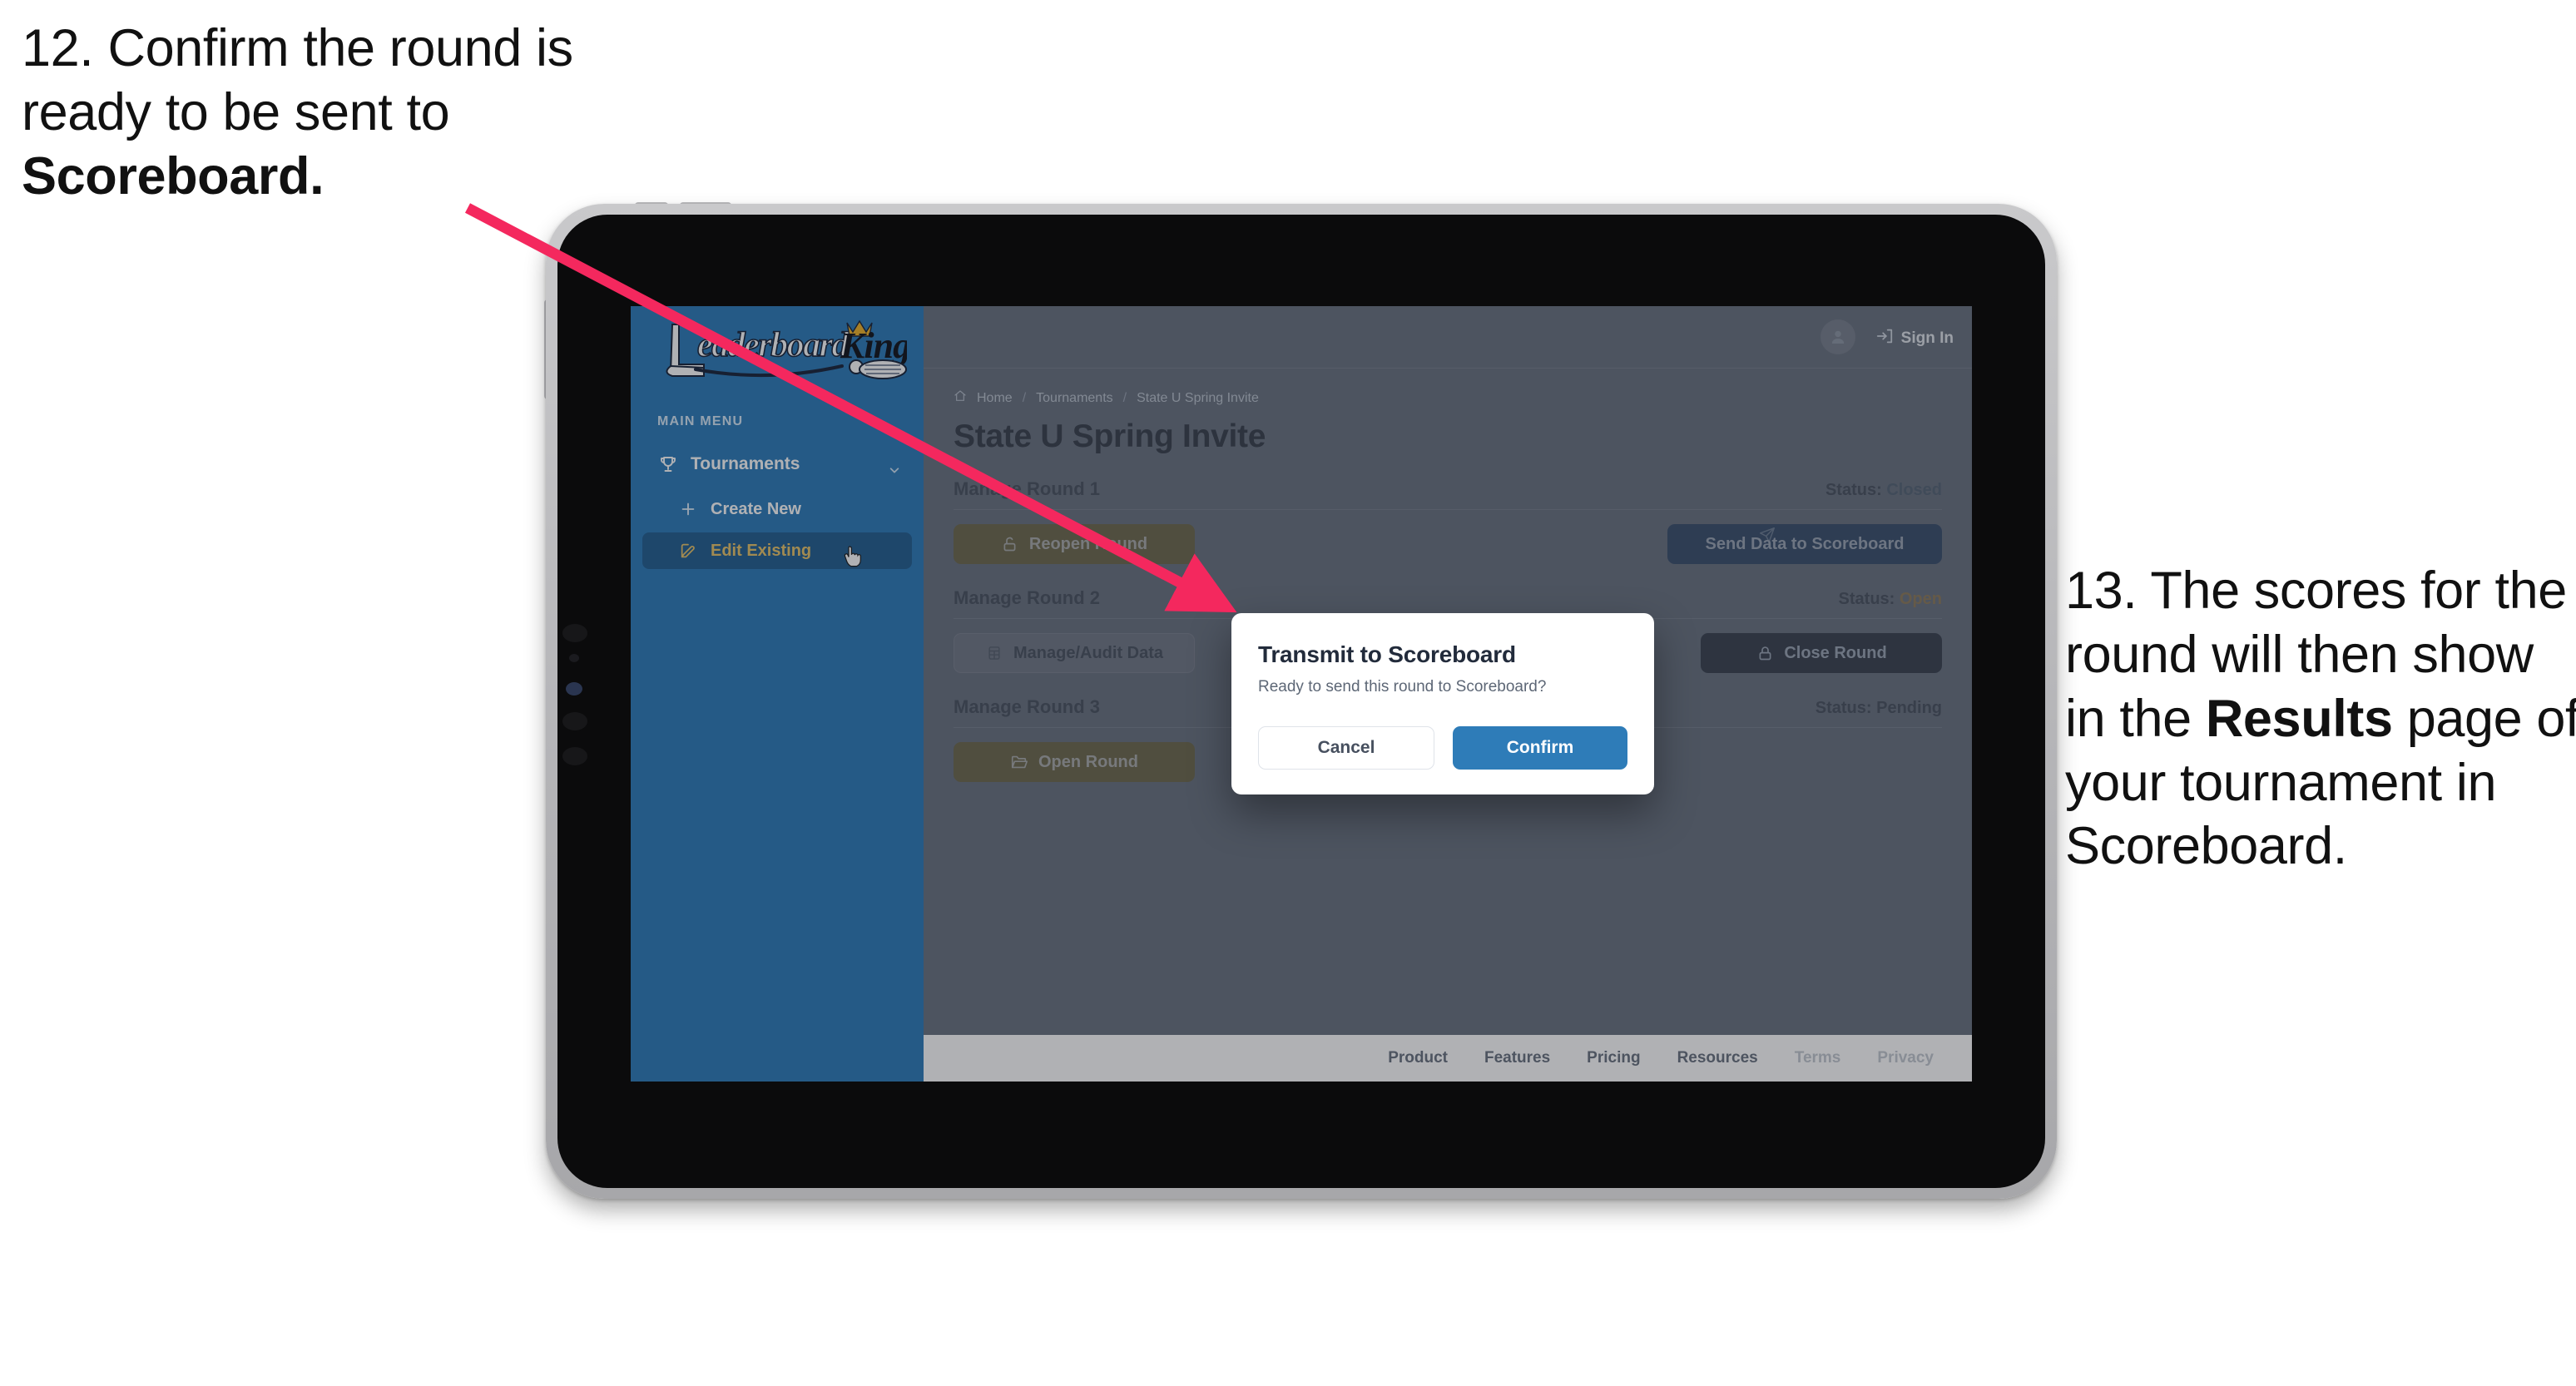 The image size is (2576, 1386). I want to click on dialog-message: Ready to send this round to Scoreboard?, so click(1403, 686).